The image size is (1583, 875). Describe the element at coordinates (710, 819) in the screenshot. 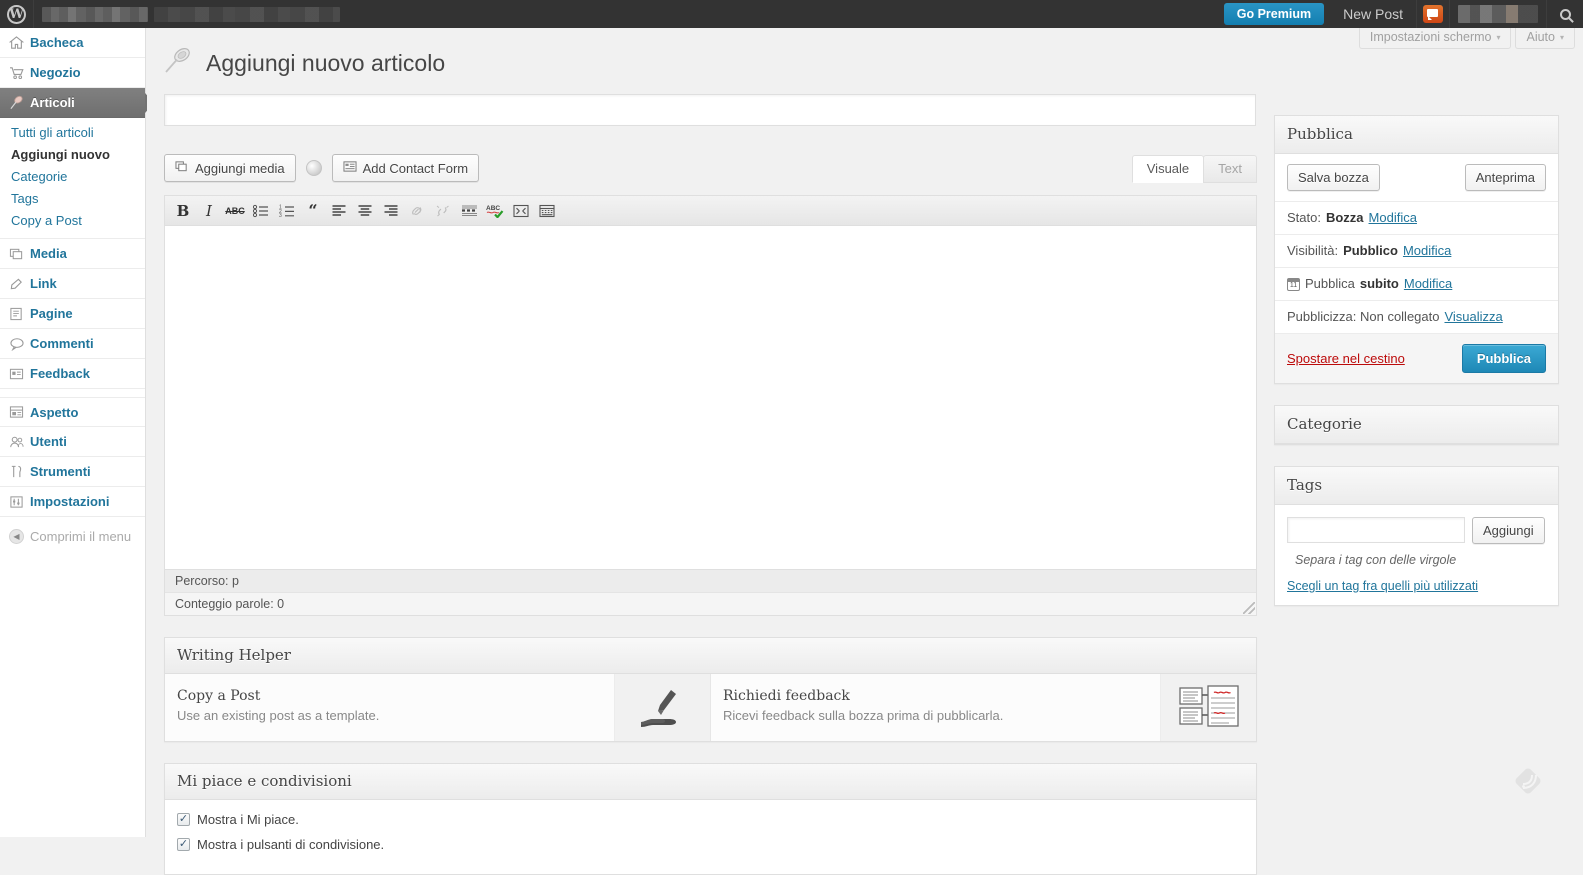

I see `show-likes-row: ✓ Mostra i Mi piace.` at that location.